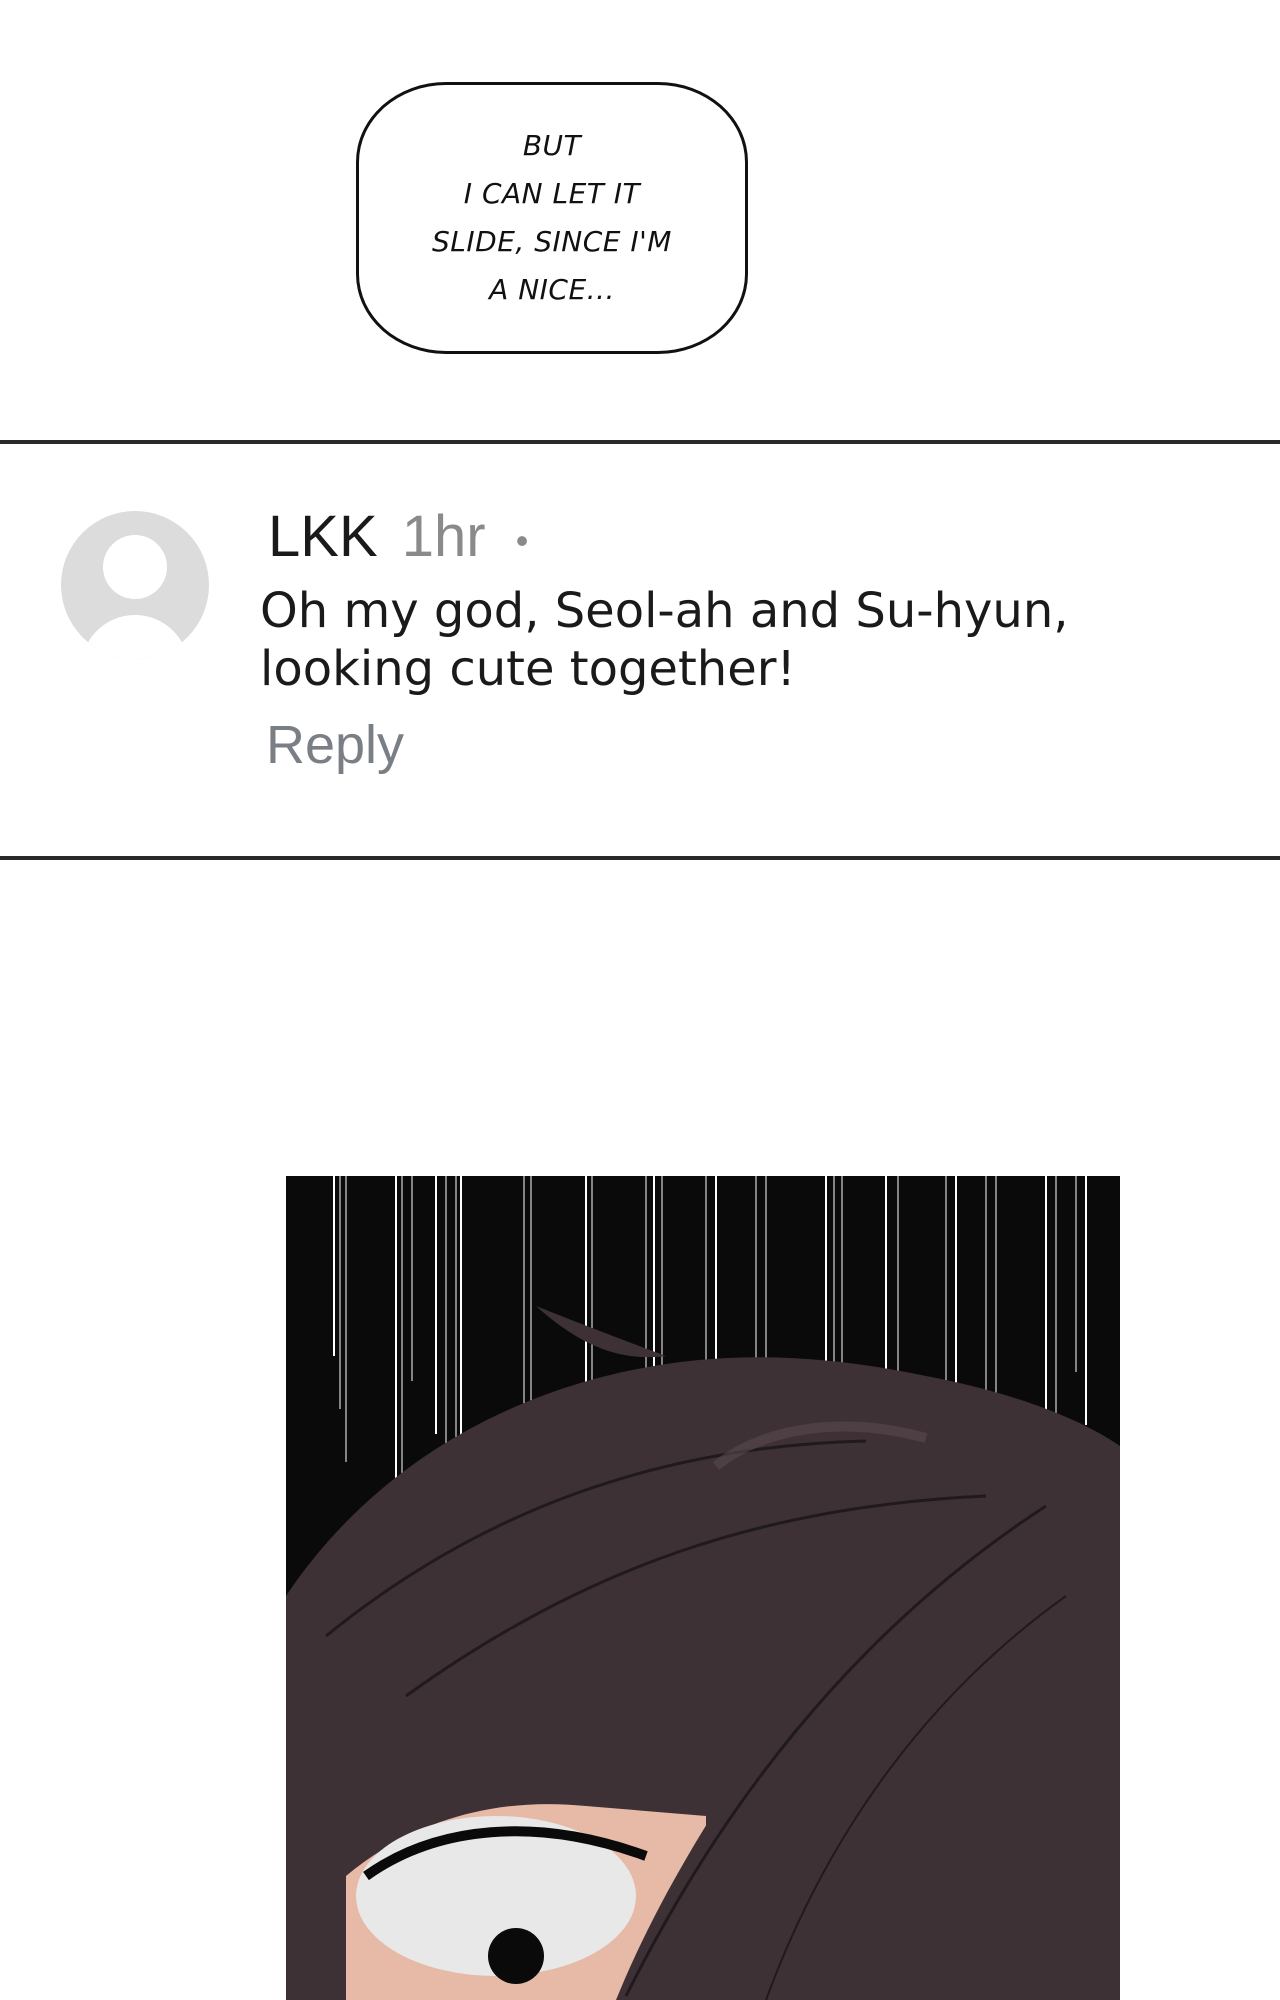 The image size is (1280, 2000). I want to click on avatar-body-shape, so click(135, 637).